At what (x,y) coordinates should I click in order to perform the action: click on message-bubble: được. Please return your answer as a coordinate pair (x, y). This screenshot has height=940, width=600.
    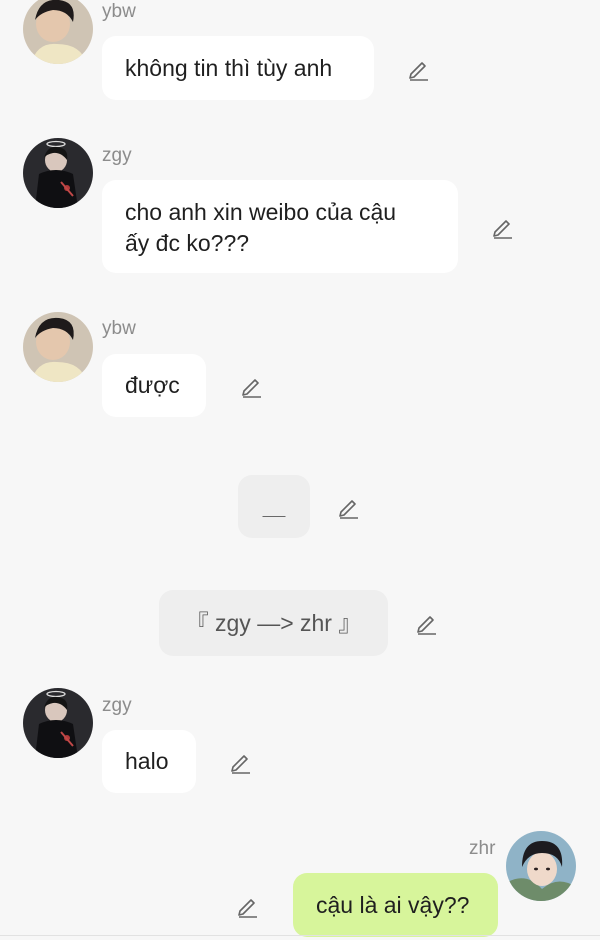
    Looking at the image, I should click on (154, 385).